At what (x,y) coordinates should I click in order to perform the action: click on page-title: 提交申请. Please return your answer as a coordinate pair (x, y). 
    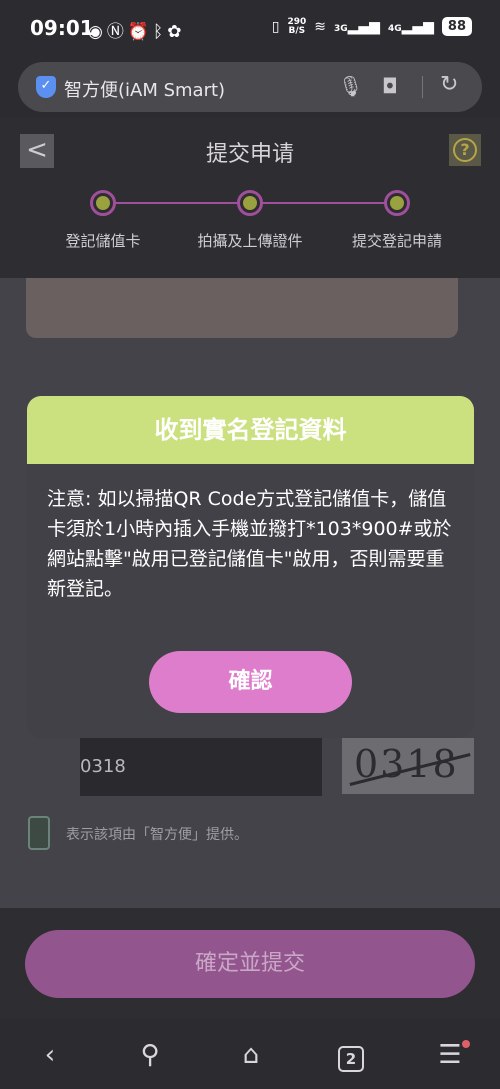
    Looking at the image, I should click on (249, 154).